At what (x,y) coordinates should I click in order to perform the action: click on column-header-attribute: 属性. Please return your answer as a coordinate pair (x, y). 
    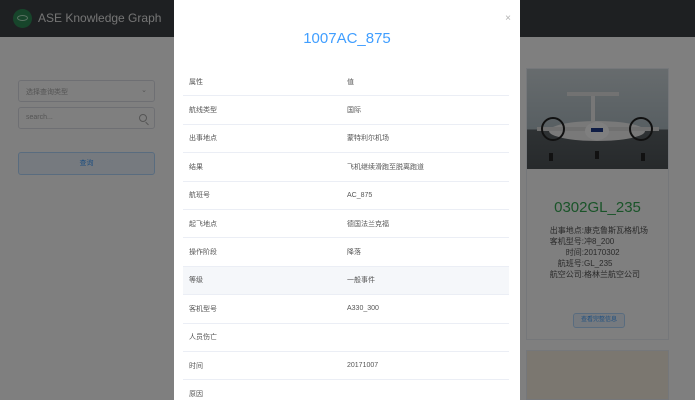
    Looking at the image, I should click on (196, 82).